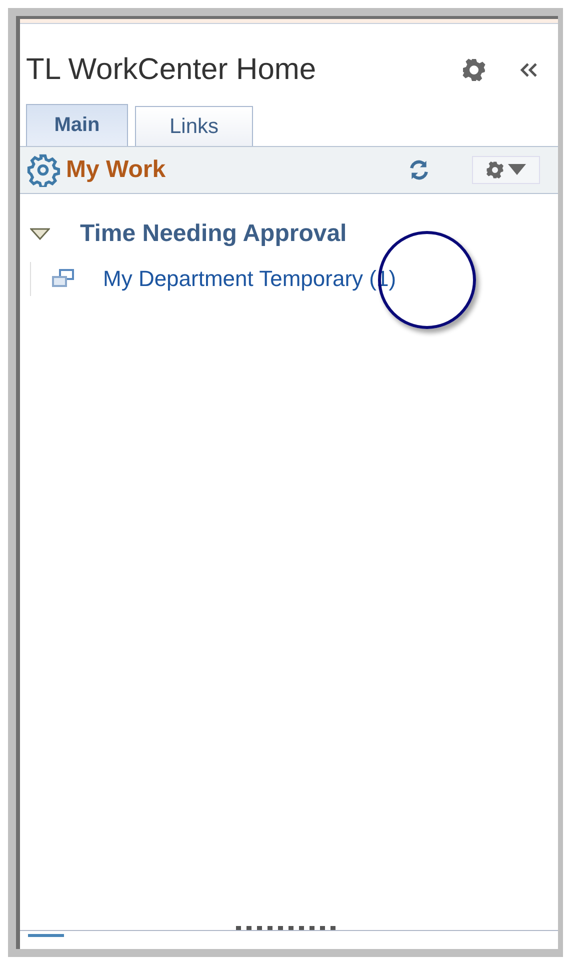 The height and width of the screenshot is (963, 569). I want to click on windows-icon, so click(63, 279).